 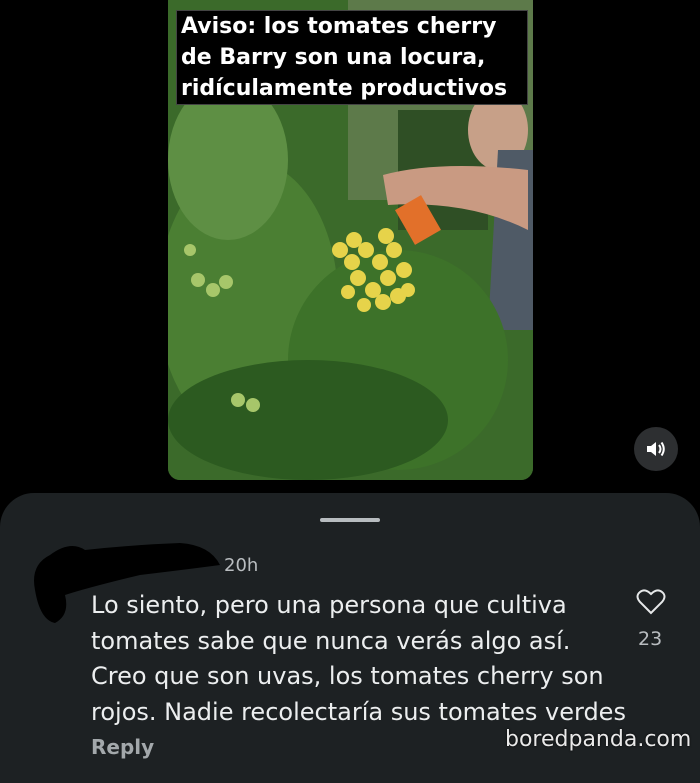 I want to click on sheet-drag-handle, so click(x=350, y=520).